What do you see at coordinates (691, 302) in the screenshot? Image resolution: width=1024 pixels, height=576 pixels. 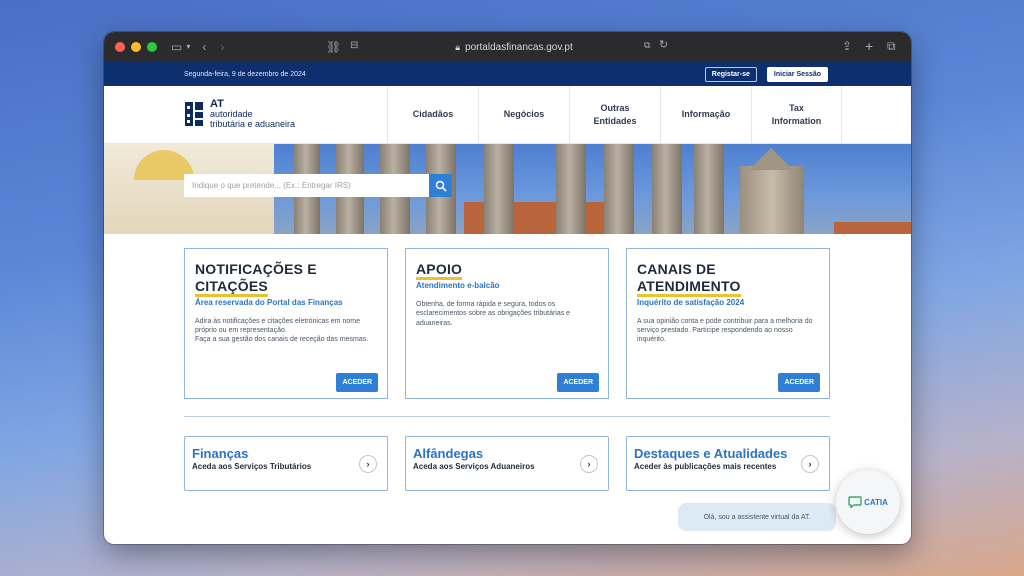 I see `card-subtitle: Inquérito de satisfação 2024` at bounding box center [691, 302].